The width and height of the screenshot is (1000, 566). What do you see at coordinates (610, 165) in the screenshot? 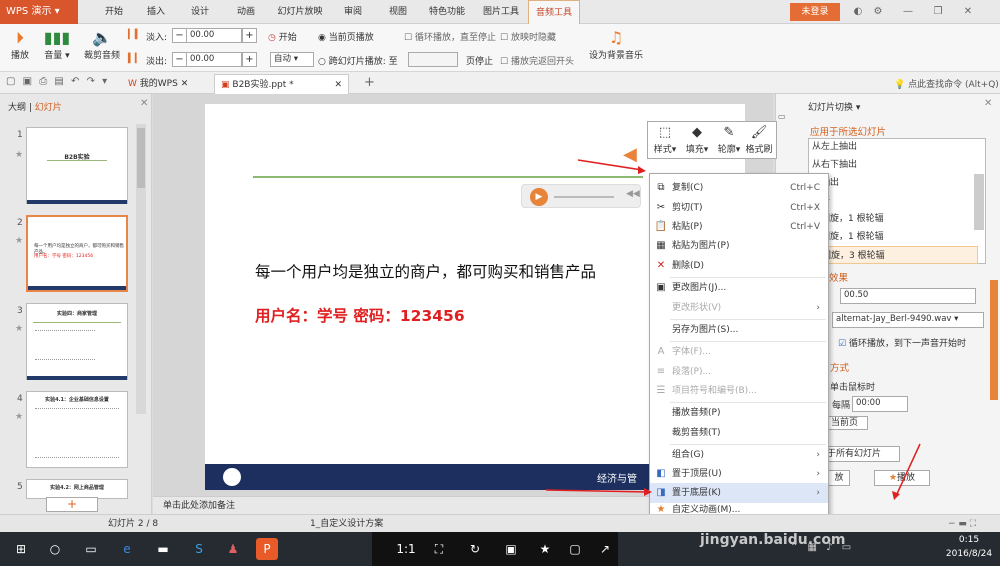
I see `arrow-to-audio-icon` at bounding box center [610, 165].